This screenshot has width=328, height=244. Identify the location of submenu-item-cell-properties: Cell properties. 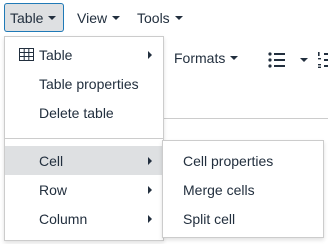
(243, 160).